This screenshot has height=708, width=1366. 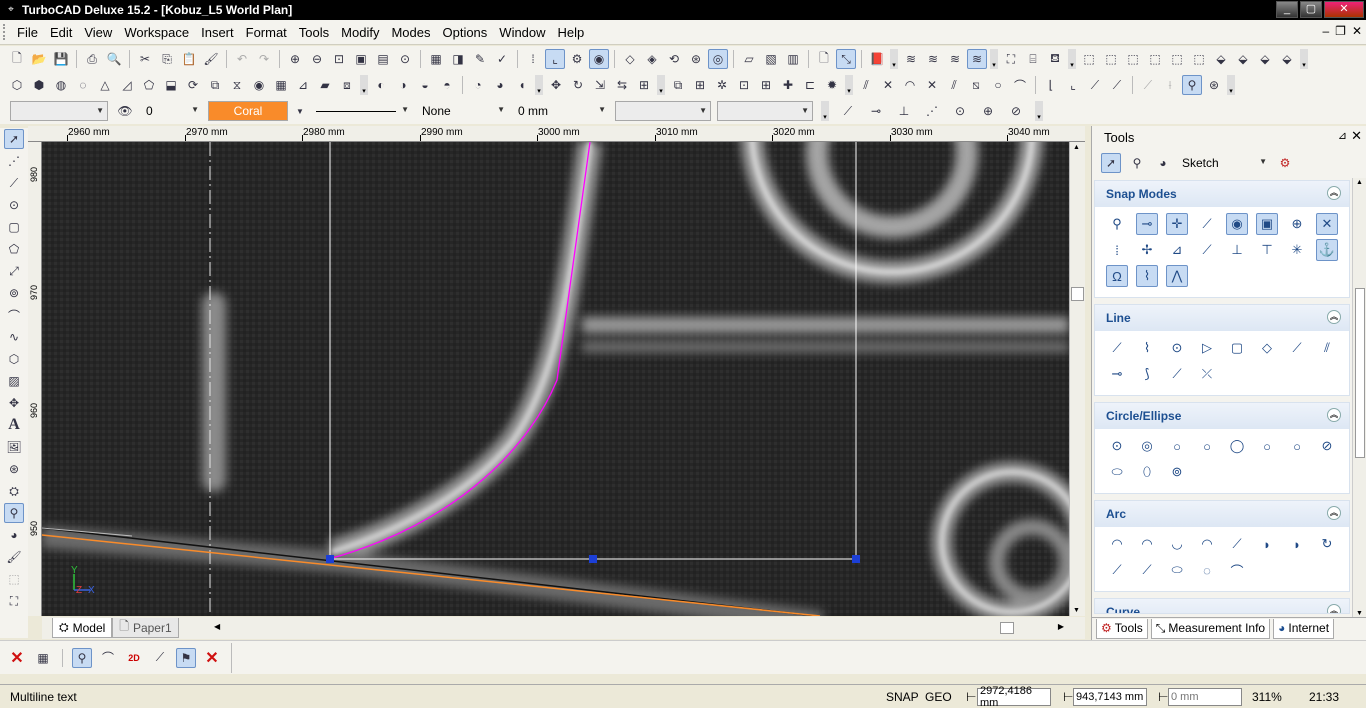 What do you see at coordinates (61, 32) in the screenshot?
I see `menu-edit: Edit` at bounding box center [61, 32].